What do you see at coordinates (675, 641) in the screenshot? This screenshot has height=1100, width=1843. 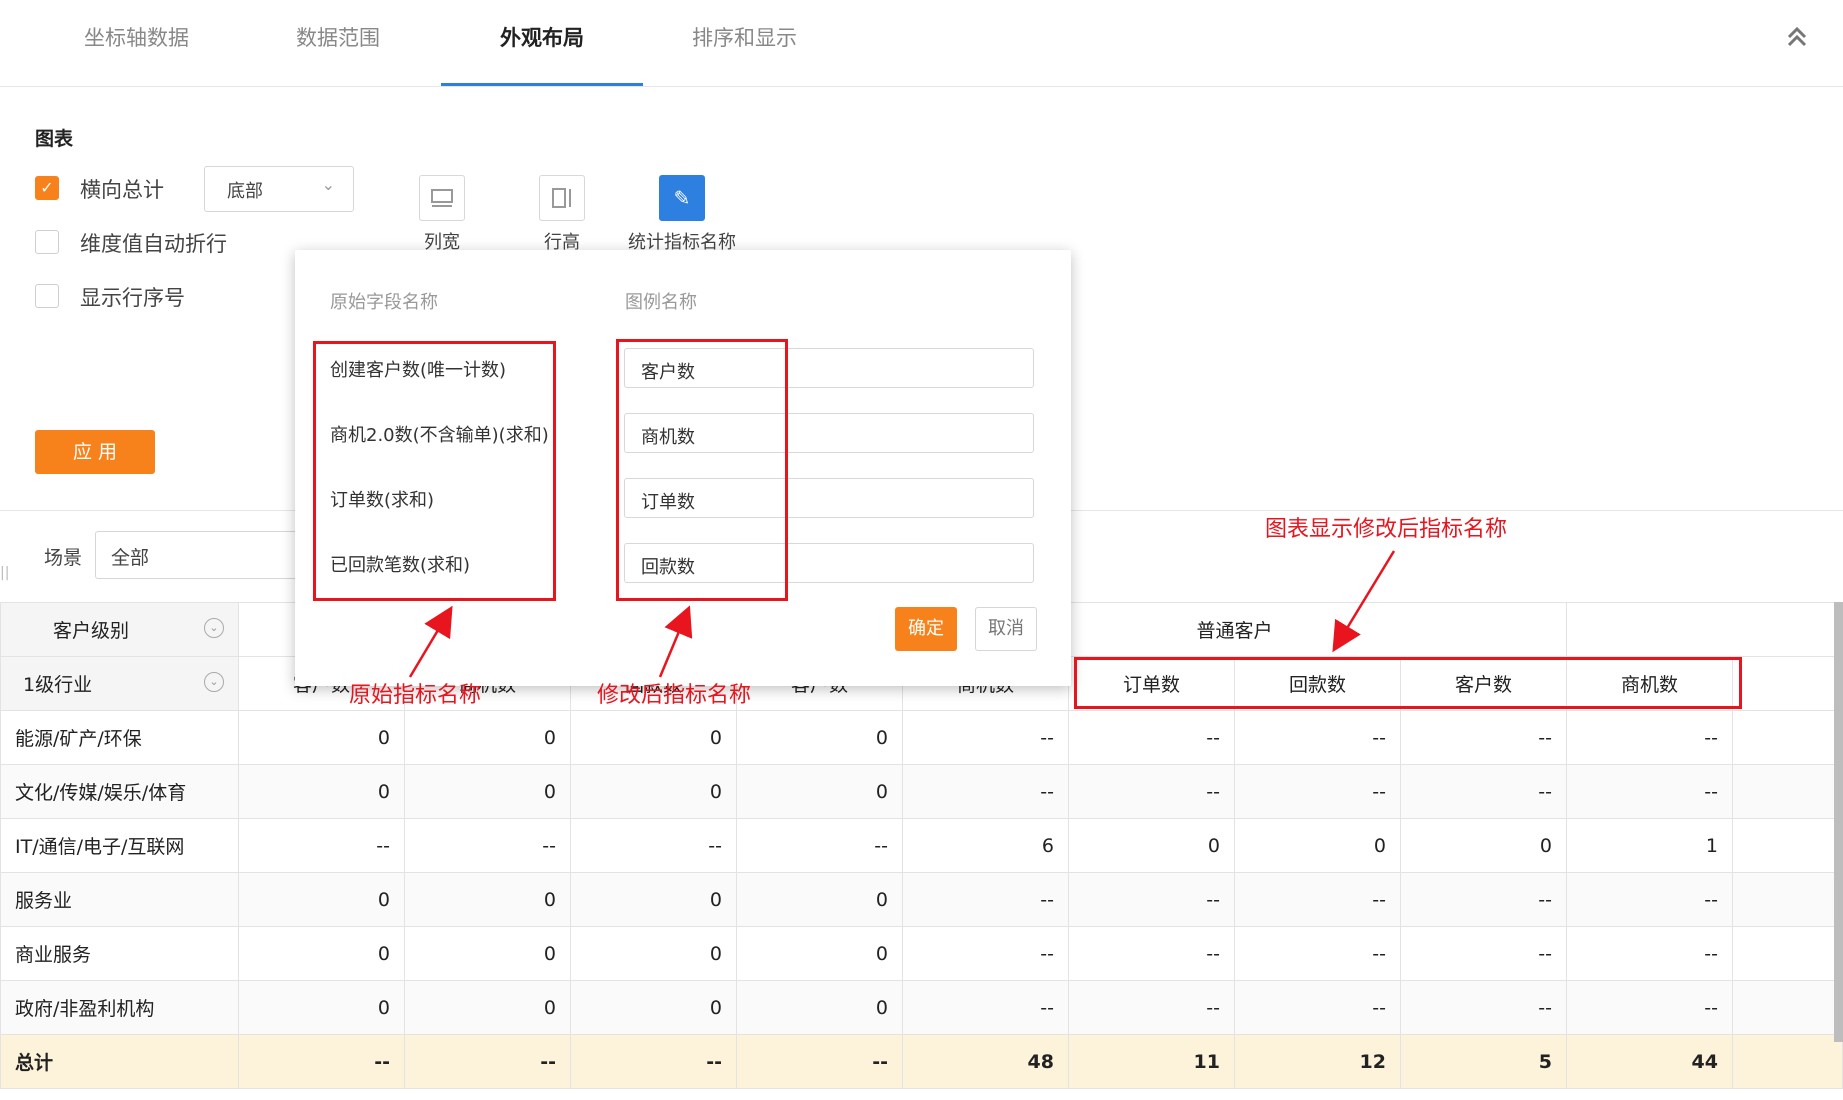 I see `arrow-modified` at bounding box center [675, 641].